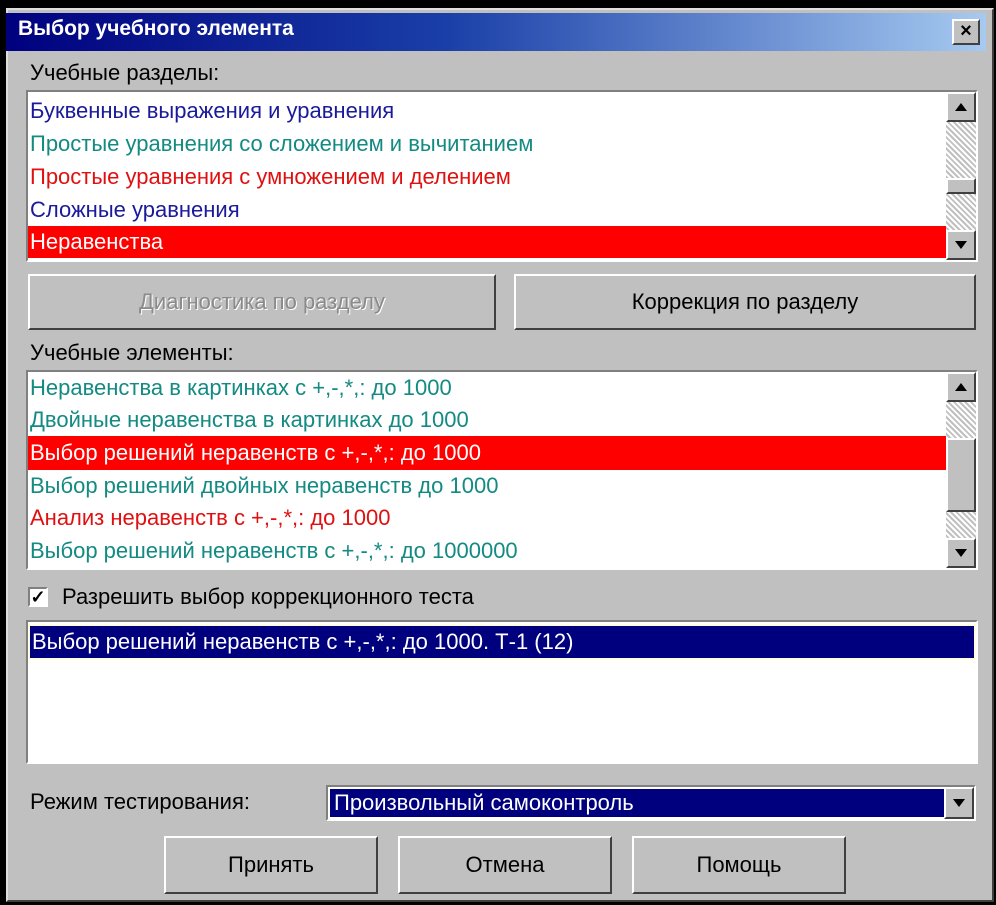 This screenshot has width=996, height=905. Describe the element at coordinates (125, 72) in the screenshot. I see `sections-label: Учебные разделы:` at that location.